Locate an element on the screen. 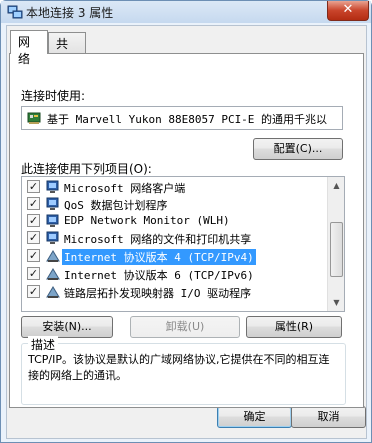  scroll-up-icon: ▲ is located at coordinates (336, 185).